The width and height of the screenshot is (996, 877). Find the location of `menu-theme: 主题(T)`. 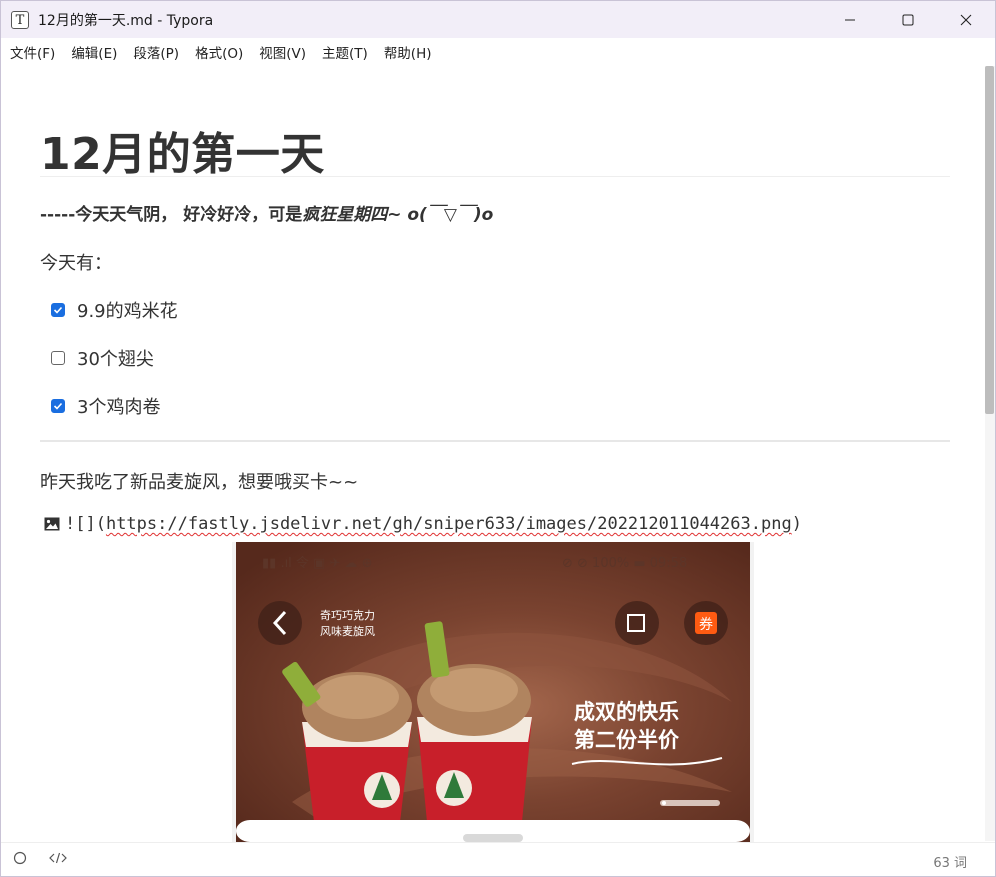

menu-theme: 主题(T) is located at coordinates (345, 52).